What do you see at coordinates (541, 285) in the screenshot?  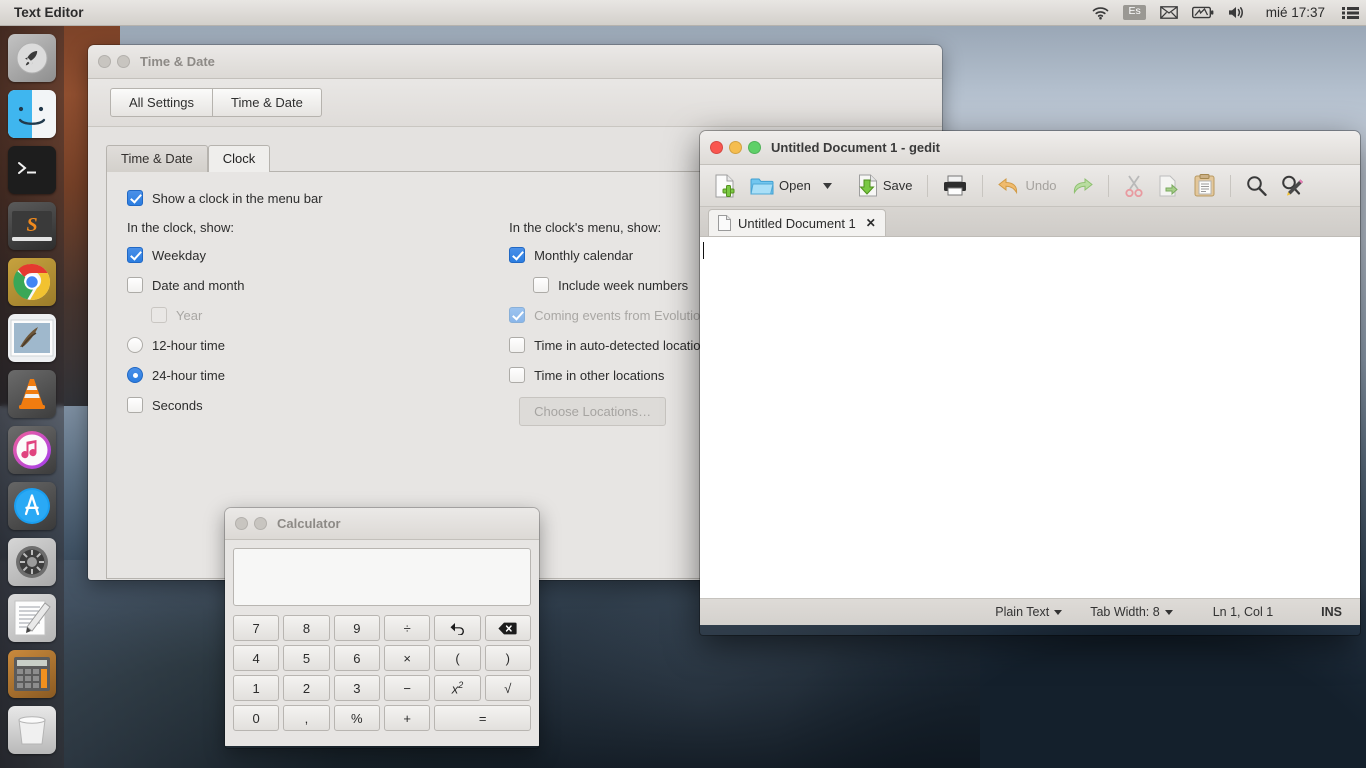 I see `include-week-numbers-checkbox` at bounding box center [541, 285].